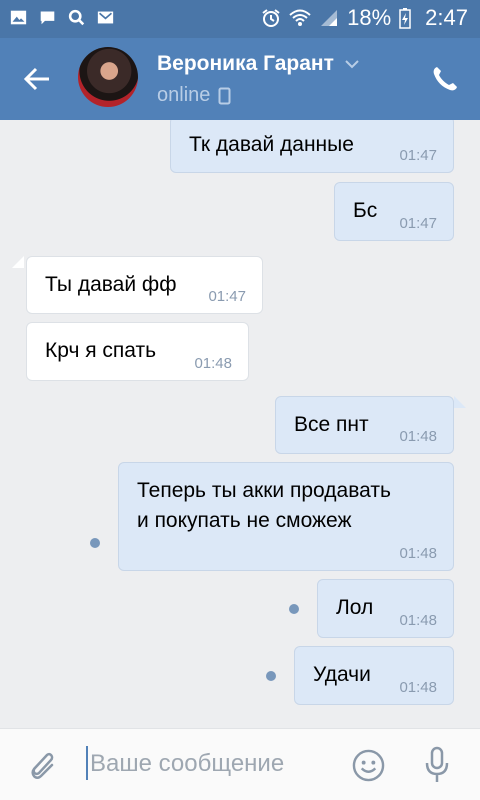 The width and height of the screenshot is (480, 800). Describe the element at coordinates (224, 95) in the screenshot. I see `phone-icon` at that location.